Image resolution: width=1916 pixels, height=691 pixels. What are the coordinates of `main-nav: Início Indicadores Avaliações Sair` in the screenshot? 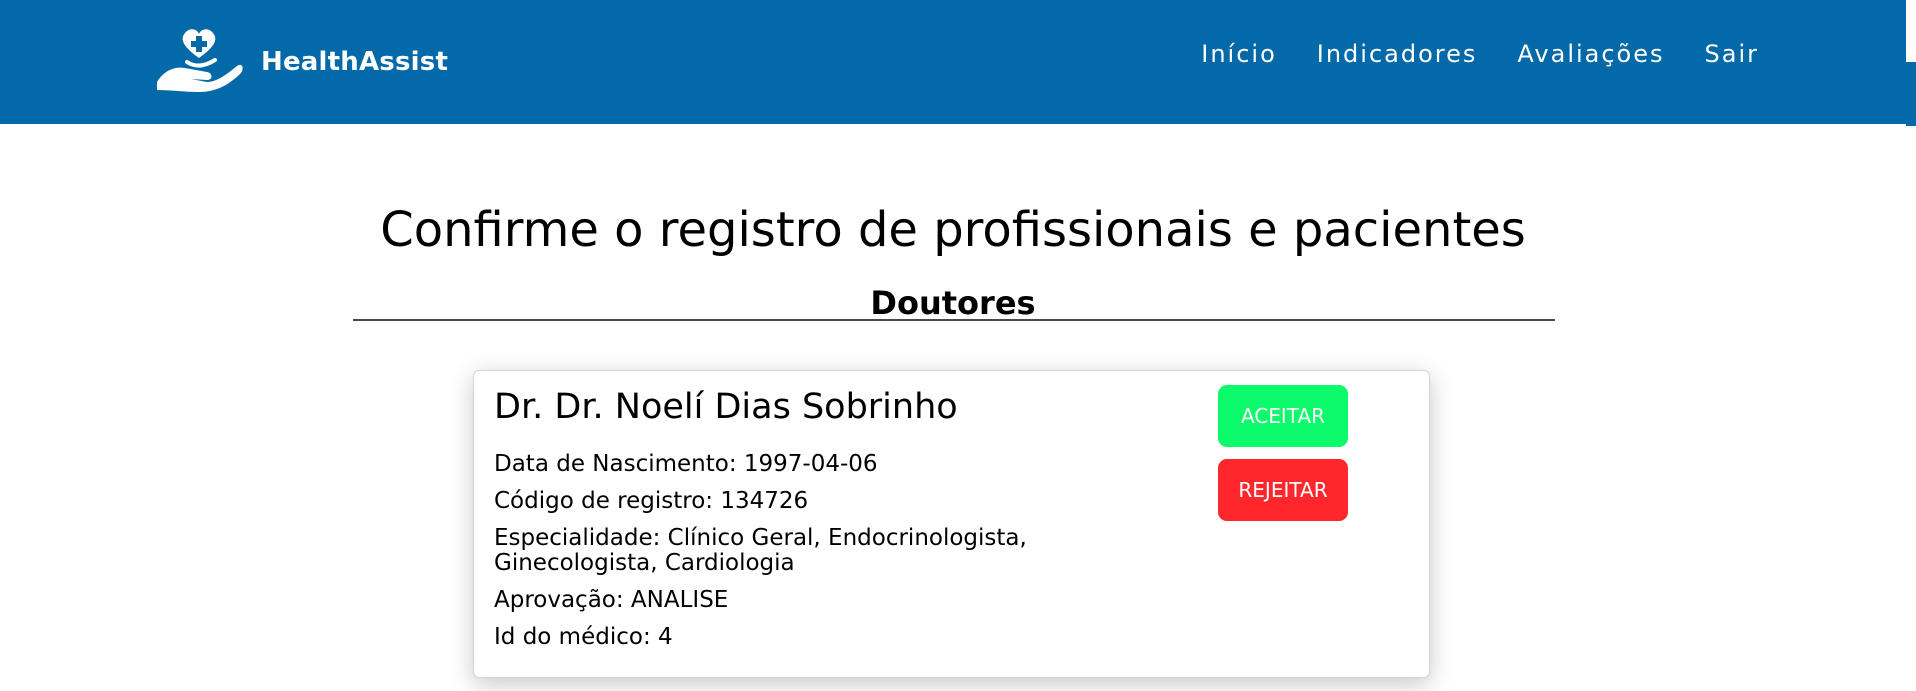 It's located at (1460, 54).